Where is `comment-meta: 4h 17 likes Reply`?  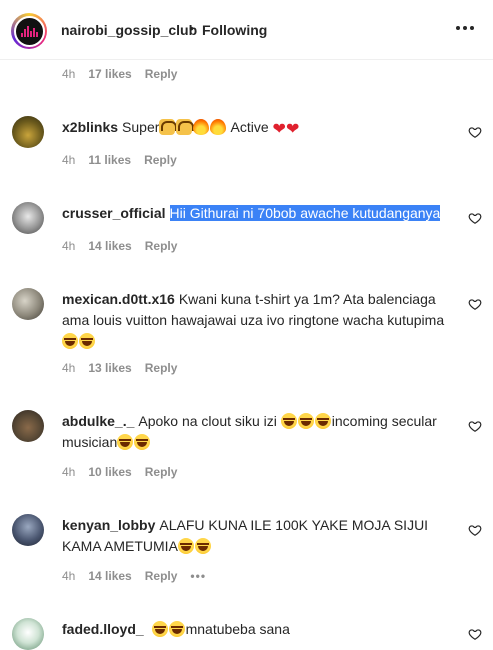 comment-meta: 4h 17 likes Reply is located at coordinates (119, 74).